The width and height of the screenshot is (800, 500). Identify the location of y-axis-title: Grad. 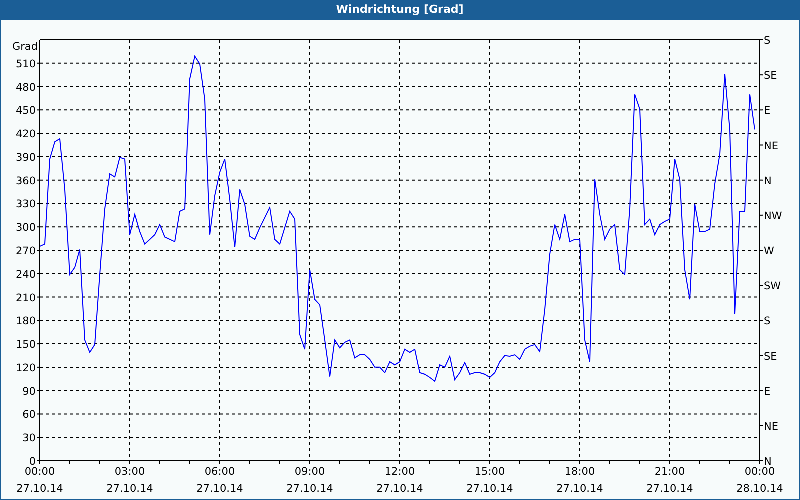
(25, 47).